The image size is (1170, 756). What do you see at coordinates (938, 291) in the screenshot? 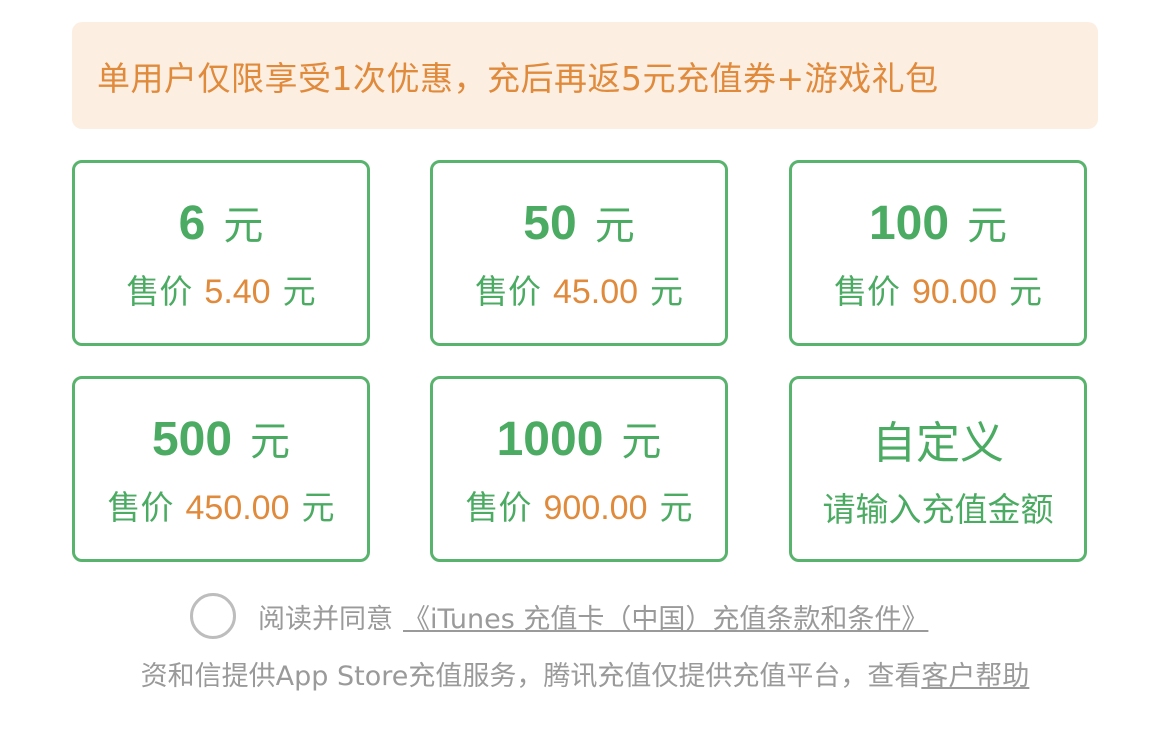
I see `sale-price: 售价 90.00 元` at bounding box center [938, 291].